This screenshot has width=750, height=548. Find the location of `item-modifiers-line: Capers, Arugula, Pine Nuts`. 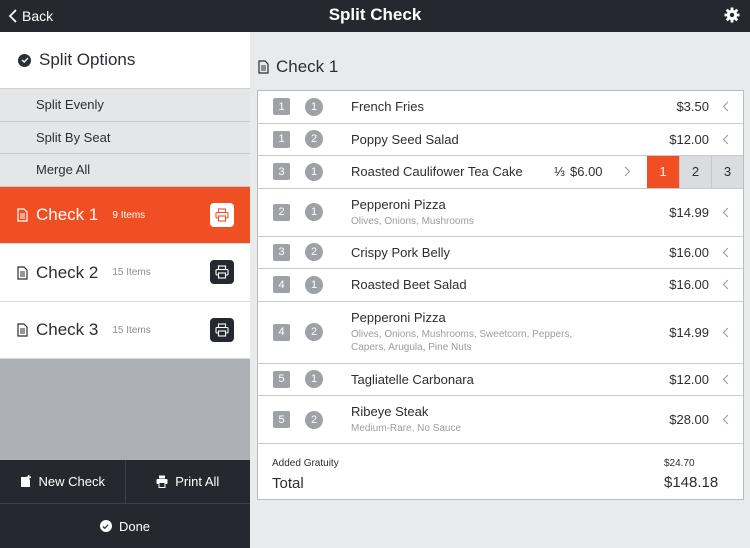

item-modifiers-line: Capers, Arugula, Pine Nuts is located at coordinates (411, 347).